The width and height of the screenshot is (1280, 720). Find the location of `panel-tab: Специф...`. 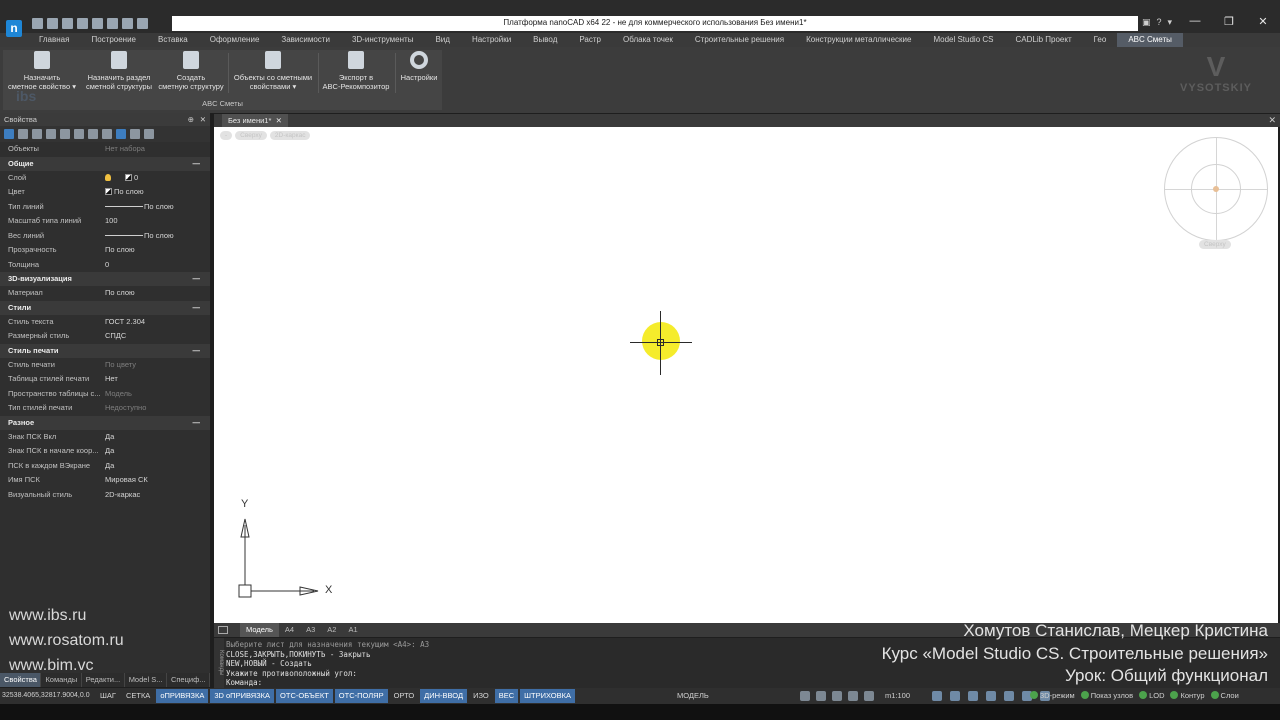

panel-tab: Специф... is located at coordinates (188, 680).